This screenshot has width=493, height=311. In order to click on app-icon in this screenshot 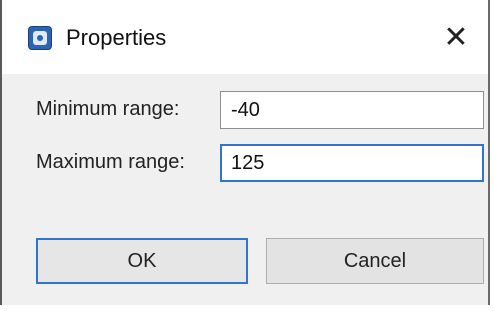, I will do `click(40, 38)`.